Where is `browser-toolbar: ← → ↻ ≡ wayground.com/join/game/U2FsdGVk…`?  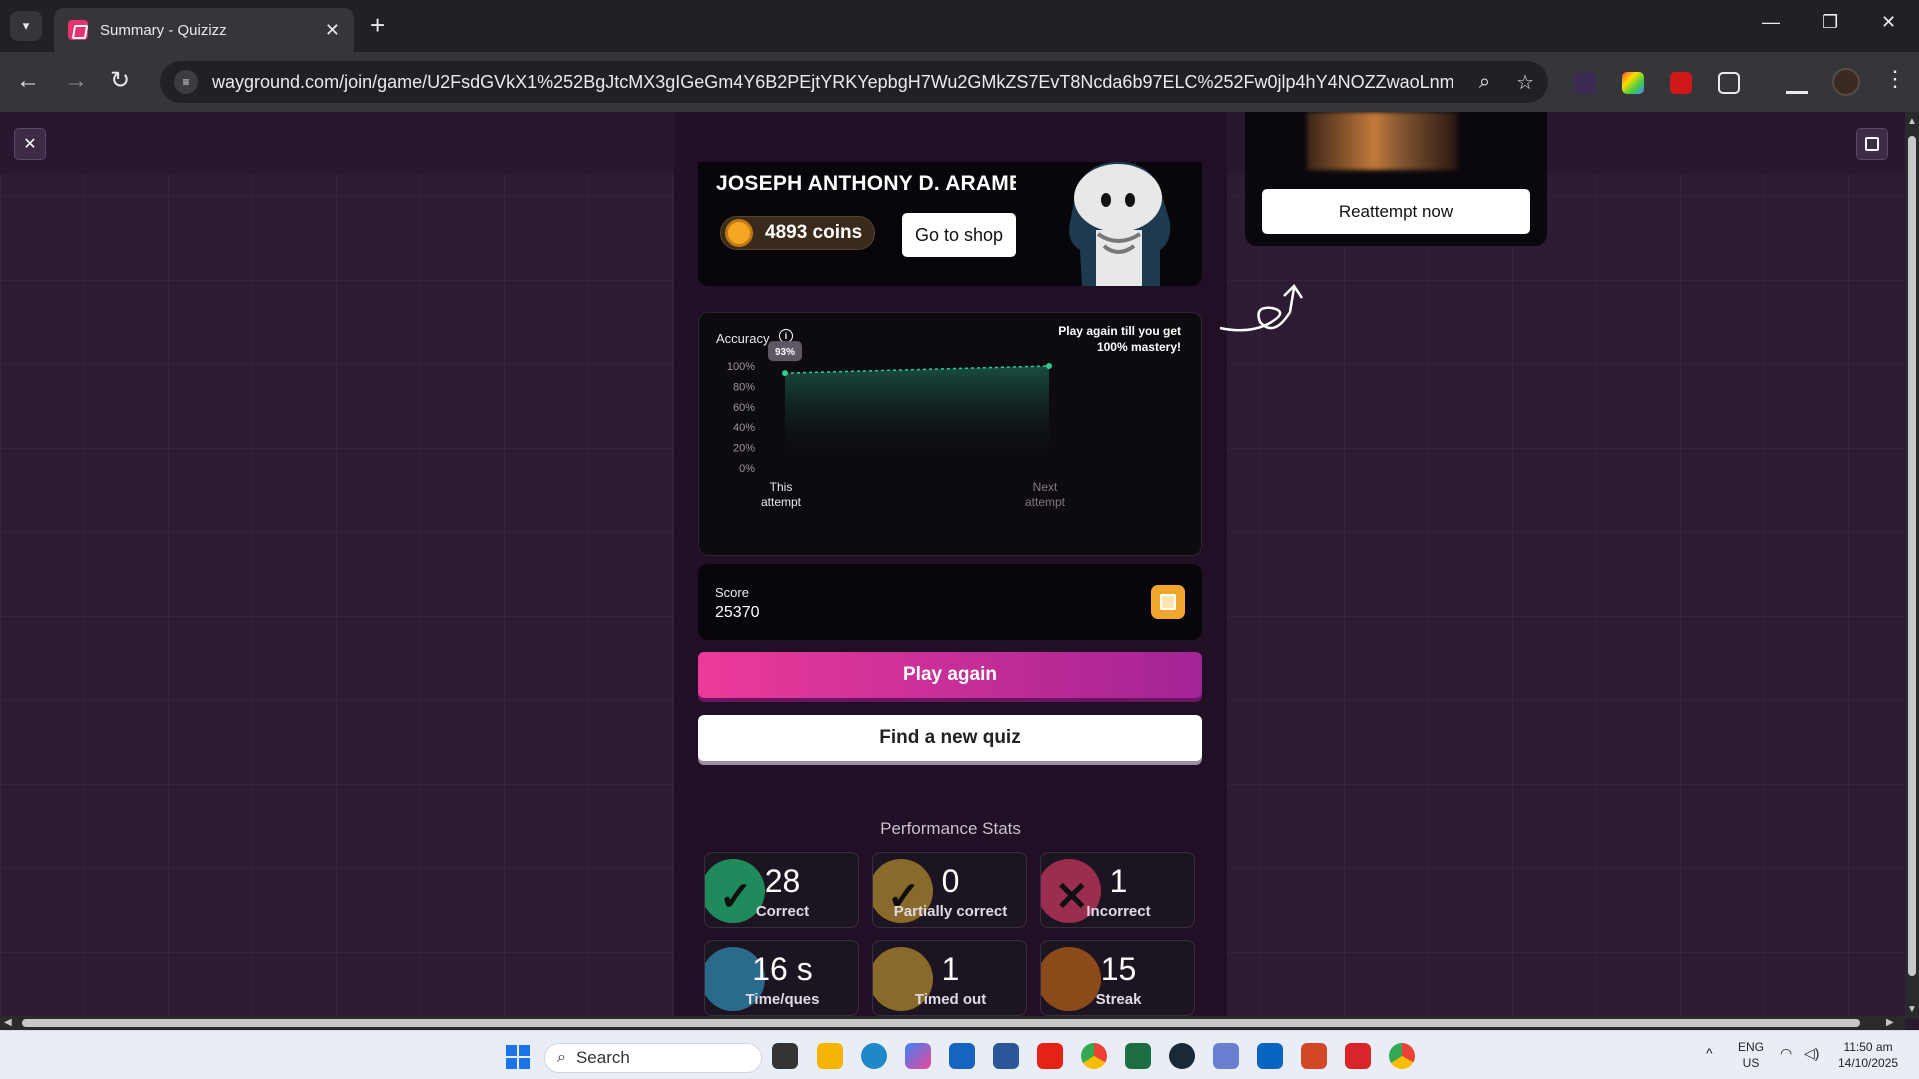
browser-toolbar: ← → ↻ ≡ wayground.com/join/game/U2FsdGVk… is located at coordinates (959, 82).